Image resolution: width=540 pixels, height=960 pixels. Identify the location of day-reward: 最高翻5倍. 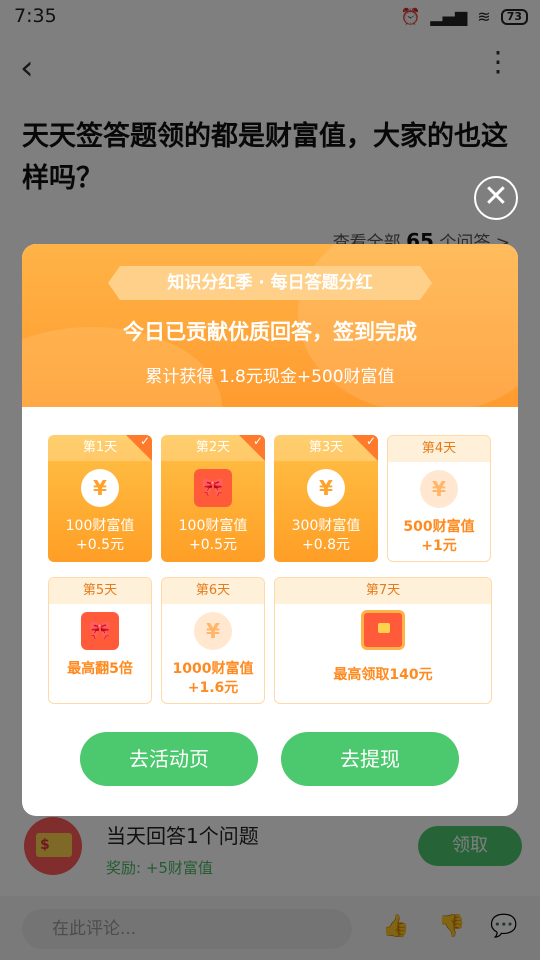
(100, 669).